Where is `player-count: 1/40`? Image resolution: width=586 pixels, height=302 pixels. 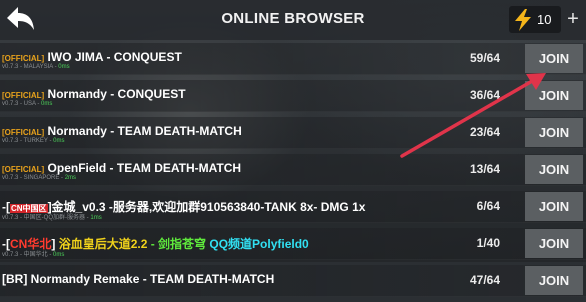 player-count: 1/40 is located at coordinates (488, 243).